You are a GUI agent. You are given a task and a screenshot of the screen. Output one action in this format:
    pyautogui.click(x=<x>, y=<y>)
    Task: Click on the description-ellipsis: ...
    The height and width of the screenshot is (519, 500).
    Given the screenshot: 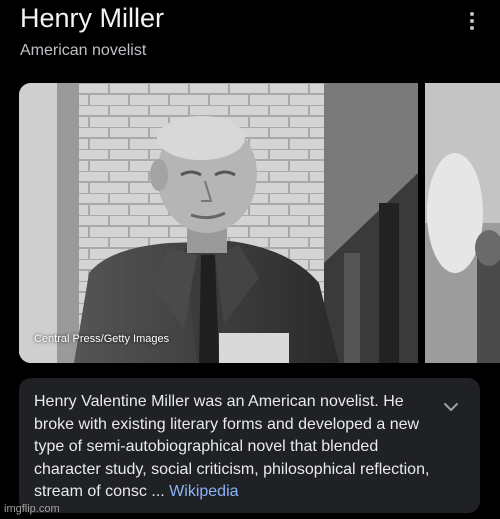 What is the action you would take?
    pyautogui.click(x=158, y=491)
    